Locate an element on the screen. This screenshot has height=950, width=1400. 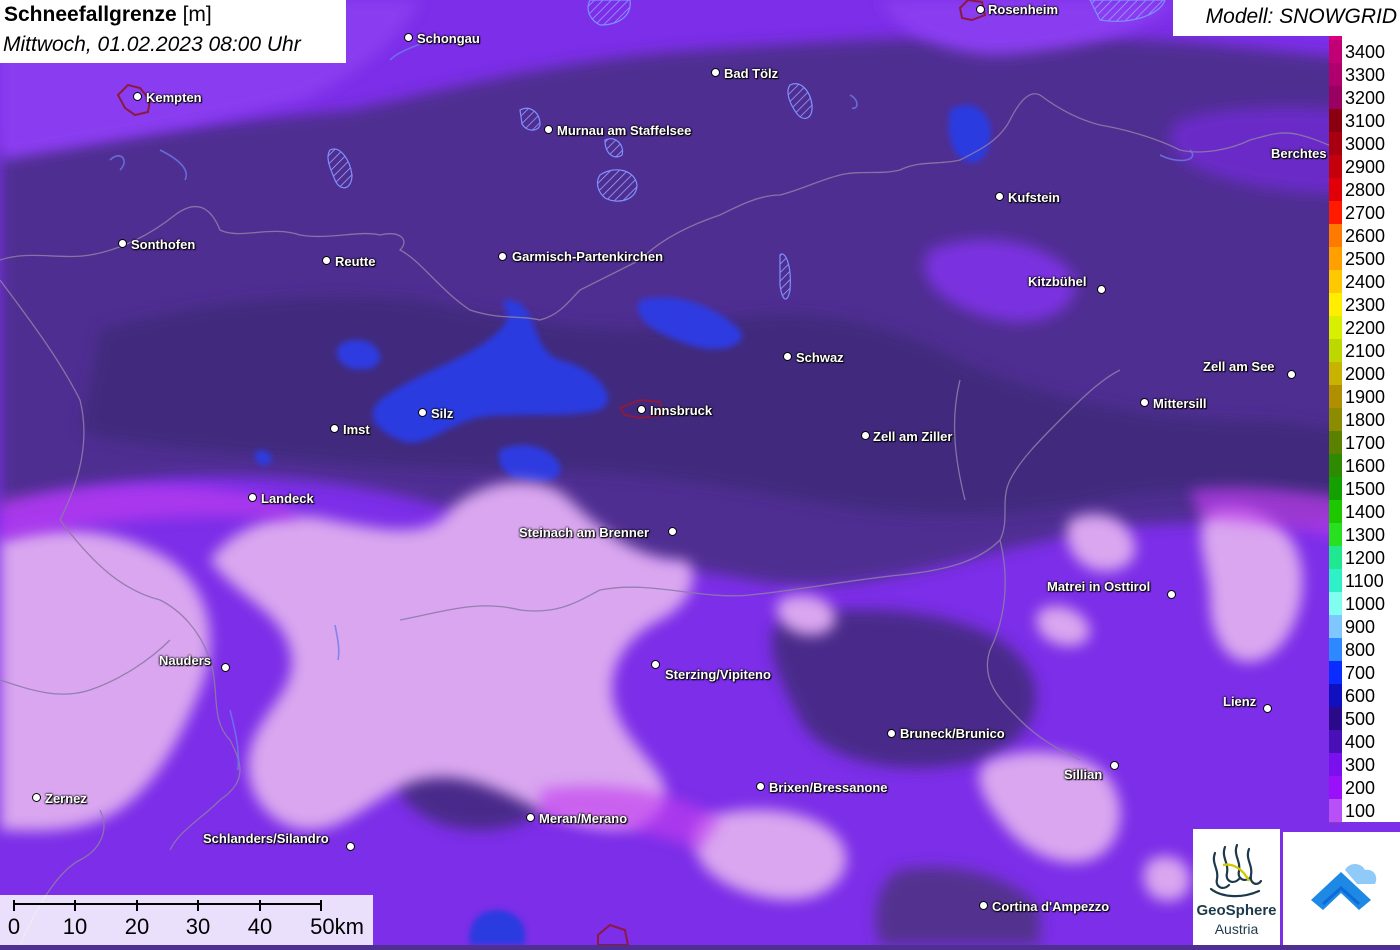
legend-row: 700 is located at coordinates (1364, 673).